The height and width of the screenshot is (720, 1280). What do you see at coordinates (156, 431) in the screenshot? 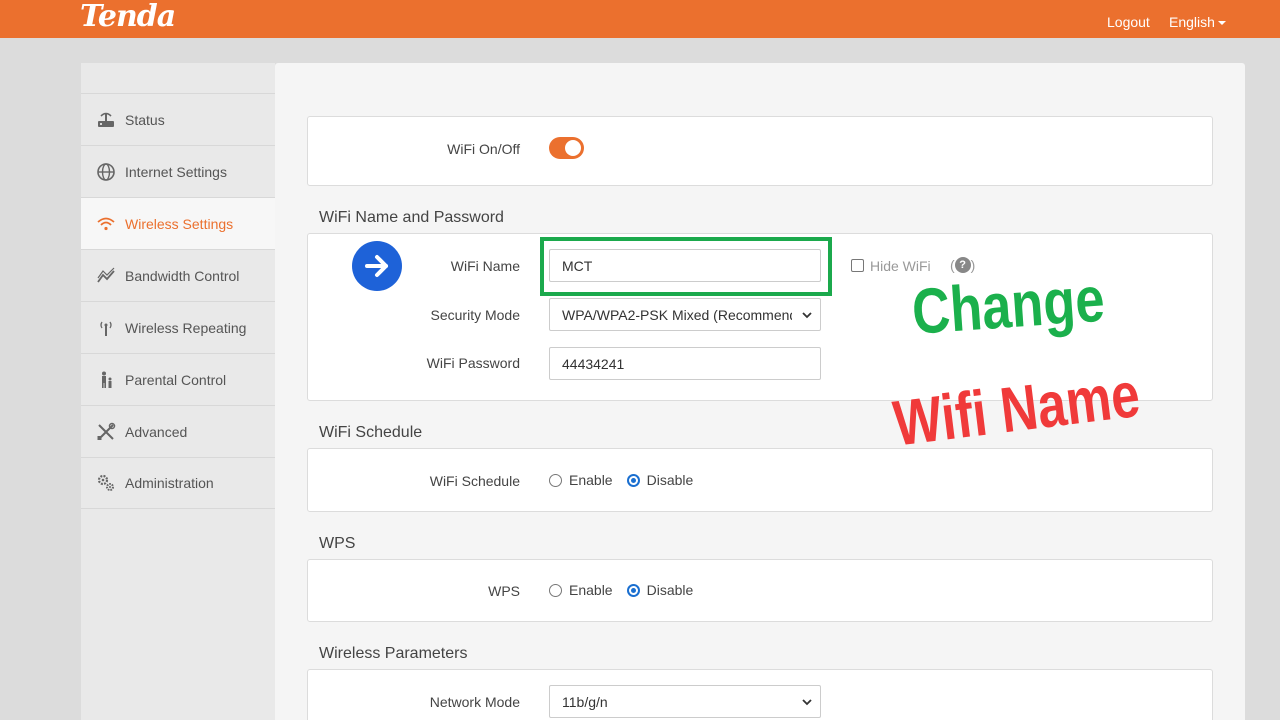
I see `sidebar-item-label: Advanced` at bounding box center [156, 431].